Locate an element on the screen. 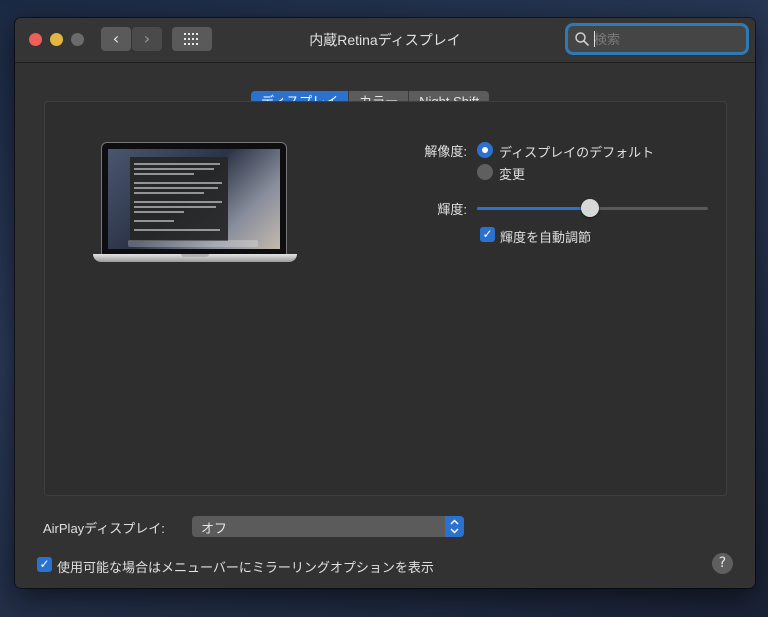  mirroring-checkbox: ✓ is located at coordinates (44, 564).